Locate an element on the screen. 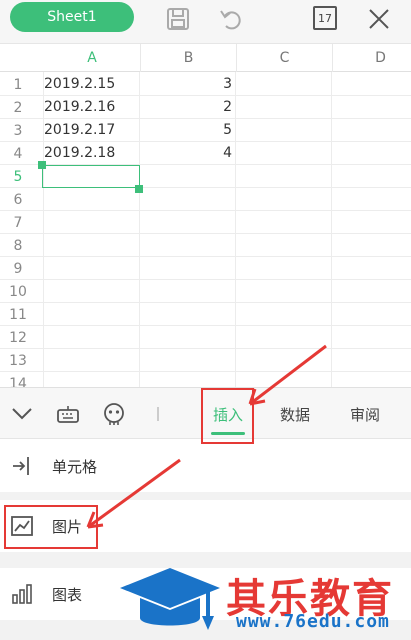 The height and width of the screenshot is (640, 411). graduation-cap-icon is located at coordinates (170, 599).